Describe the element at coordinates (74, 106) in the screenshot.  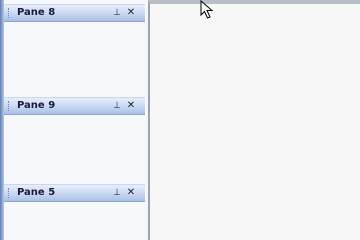
I see `pane-header-9: Pane 9 ⊥ ✕` at that location.